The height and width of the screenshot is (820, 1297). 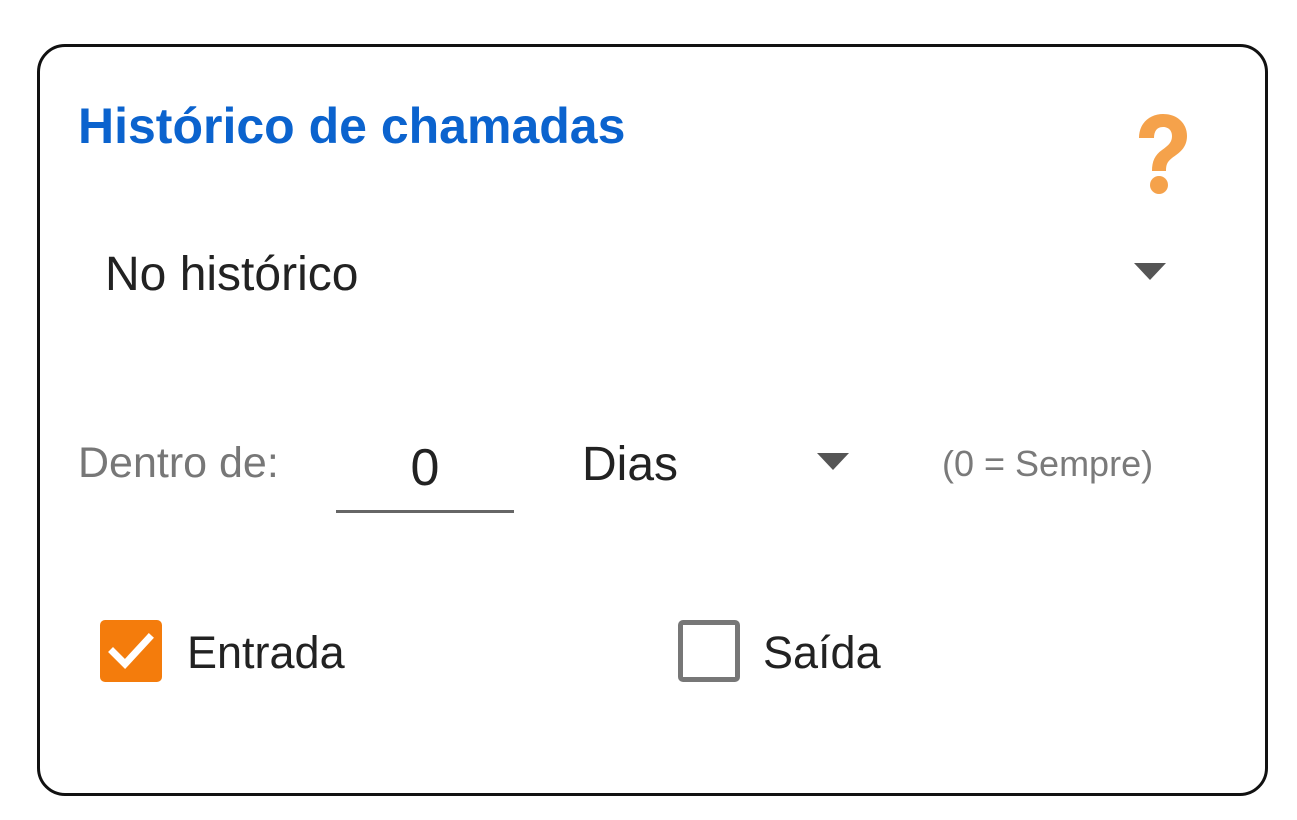 I want to click on question-mark-icon, so click(x=1160, y=153).